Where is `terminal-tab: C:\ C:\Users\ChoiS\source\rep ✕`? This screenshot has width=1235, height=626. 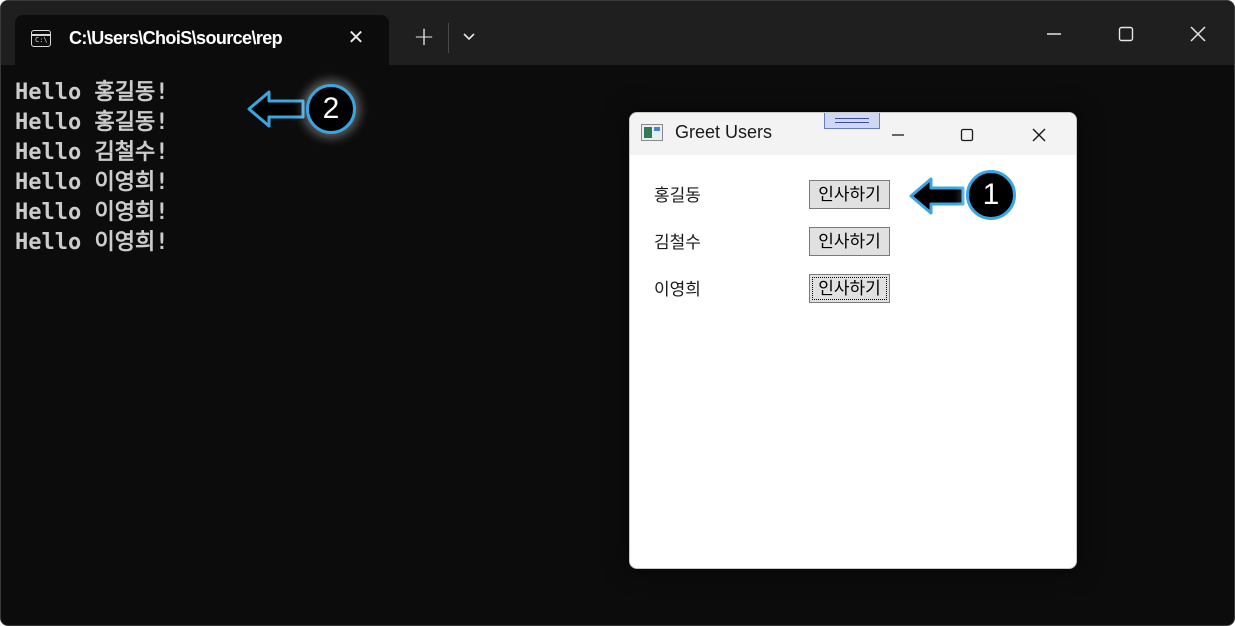
terminal-tab: C:\ C:\Users\ChoiS\source\rep ✕ is located at coordinates (202, 40).